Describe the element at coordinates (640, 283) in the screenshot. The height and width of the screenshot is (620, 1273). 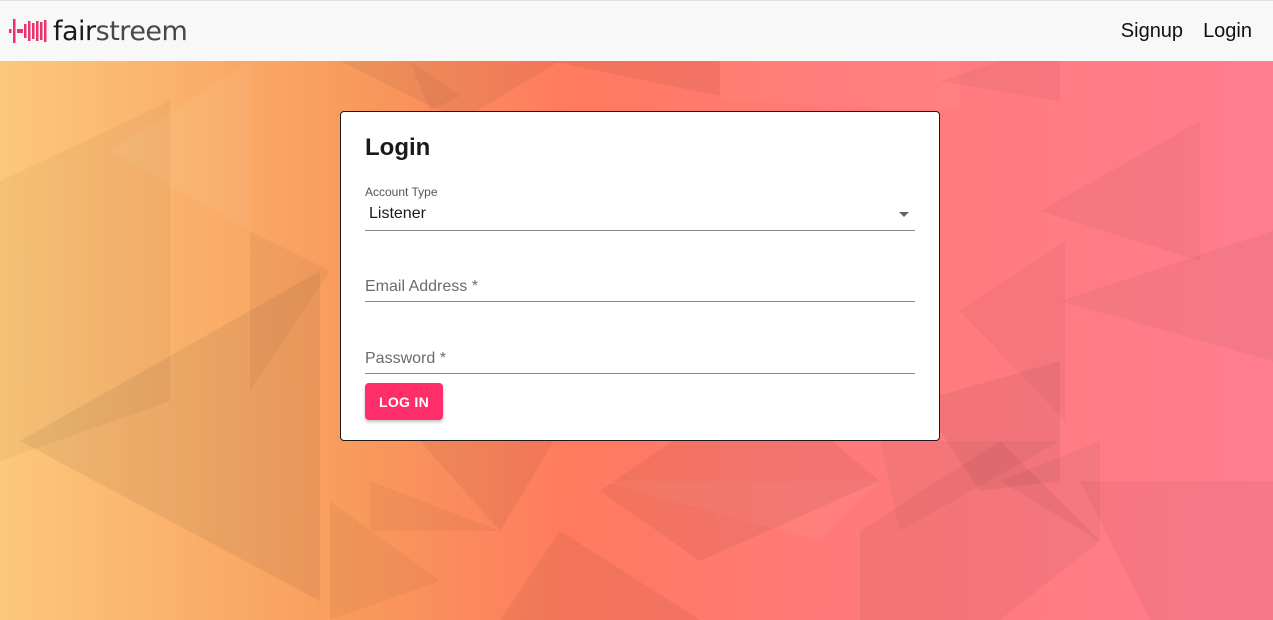
I see `email-field: Email Address *` at that location.